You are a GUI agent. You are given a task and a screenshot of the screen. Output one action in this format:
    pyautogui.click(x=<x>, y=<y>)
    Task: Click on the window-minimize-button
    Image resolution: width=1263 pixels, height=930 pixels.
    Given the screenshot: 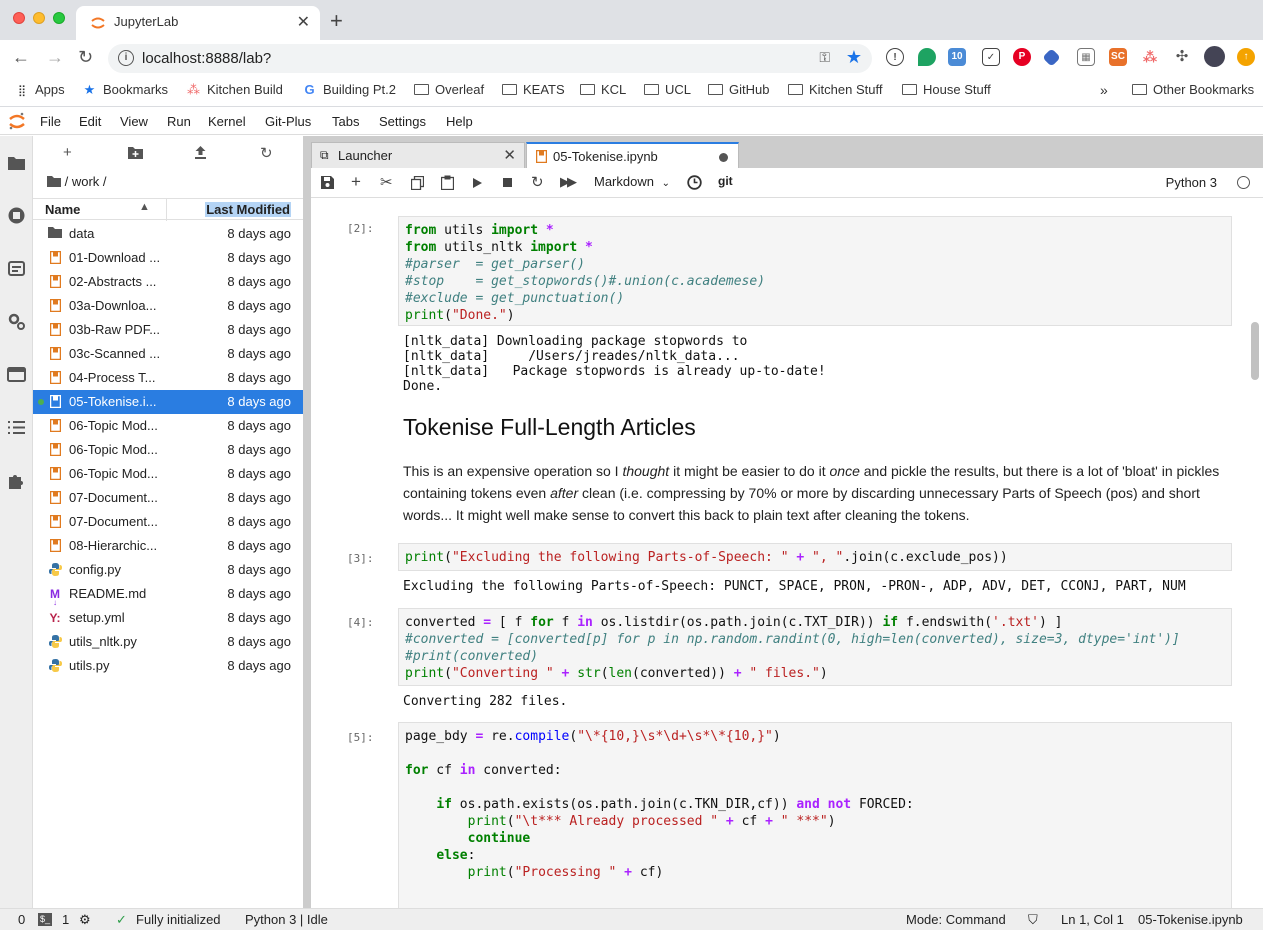 What is the action you would take?
    pyautogui.click(x=39, y=18)
    